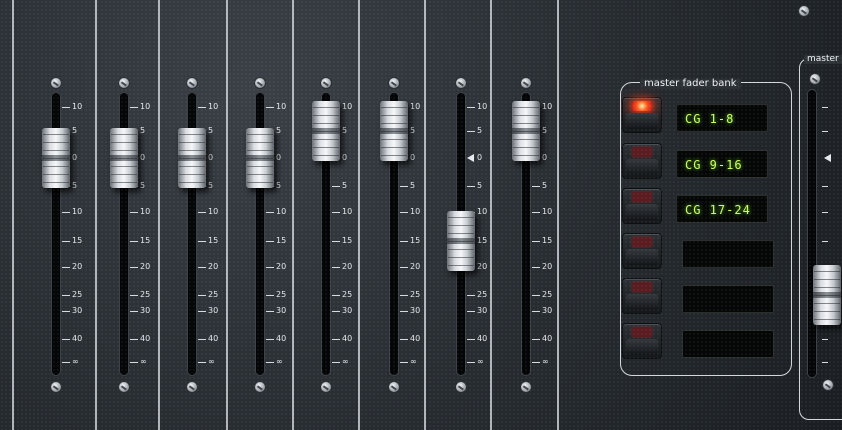 This screenshot has height=430, width=842. What do you see at coordinates (547, 310) in the screenshot?
I see `scale-label: 30` at bounding box center [547, 310].